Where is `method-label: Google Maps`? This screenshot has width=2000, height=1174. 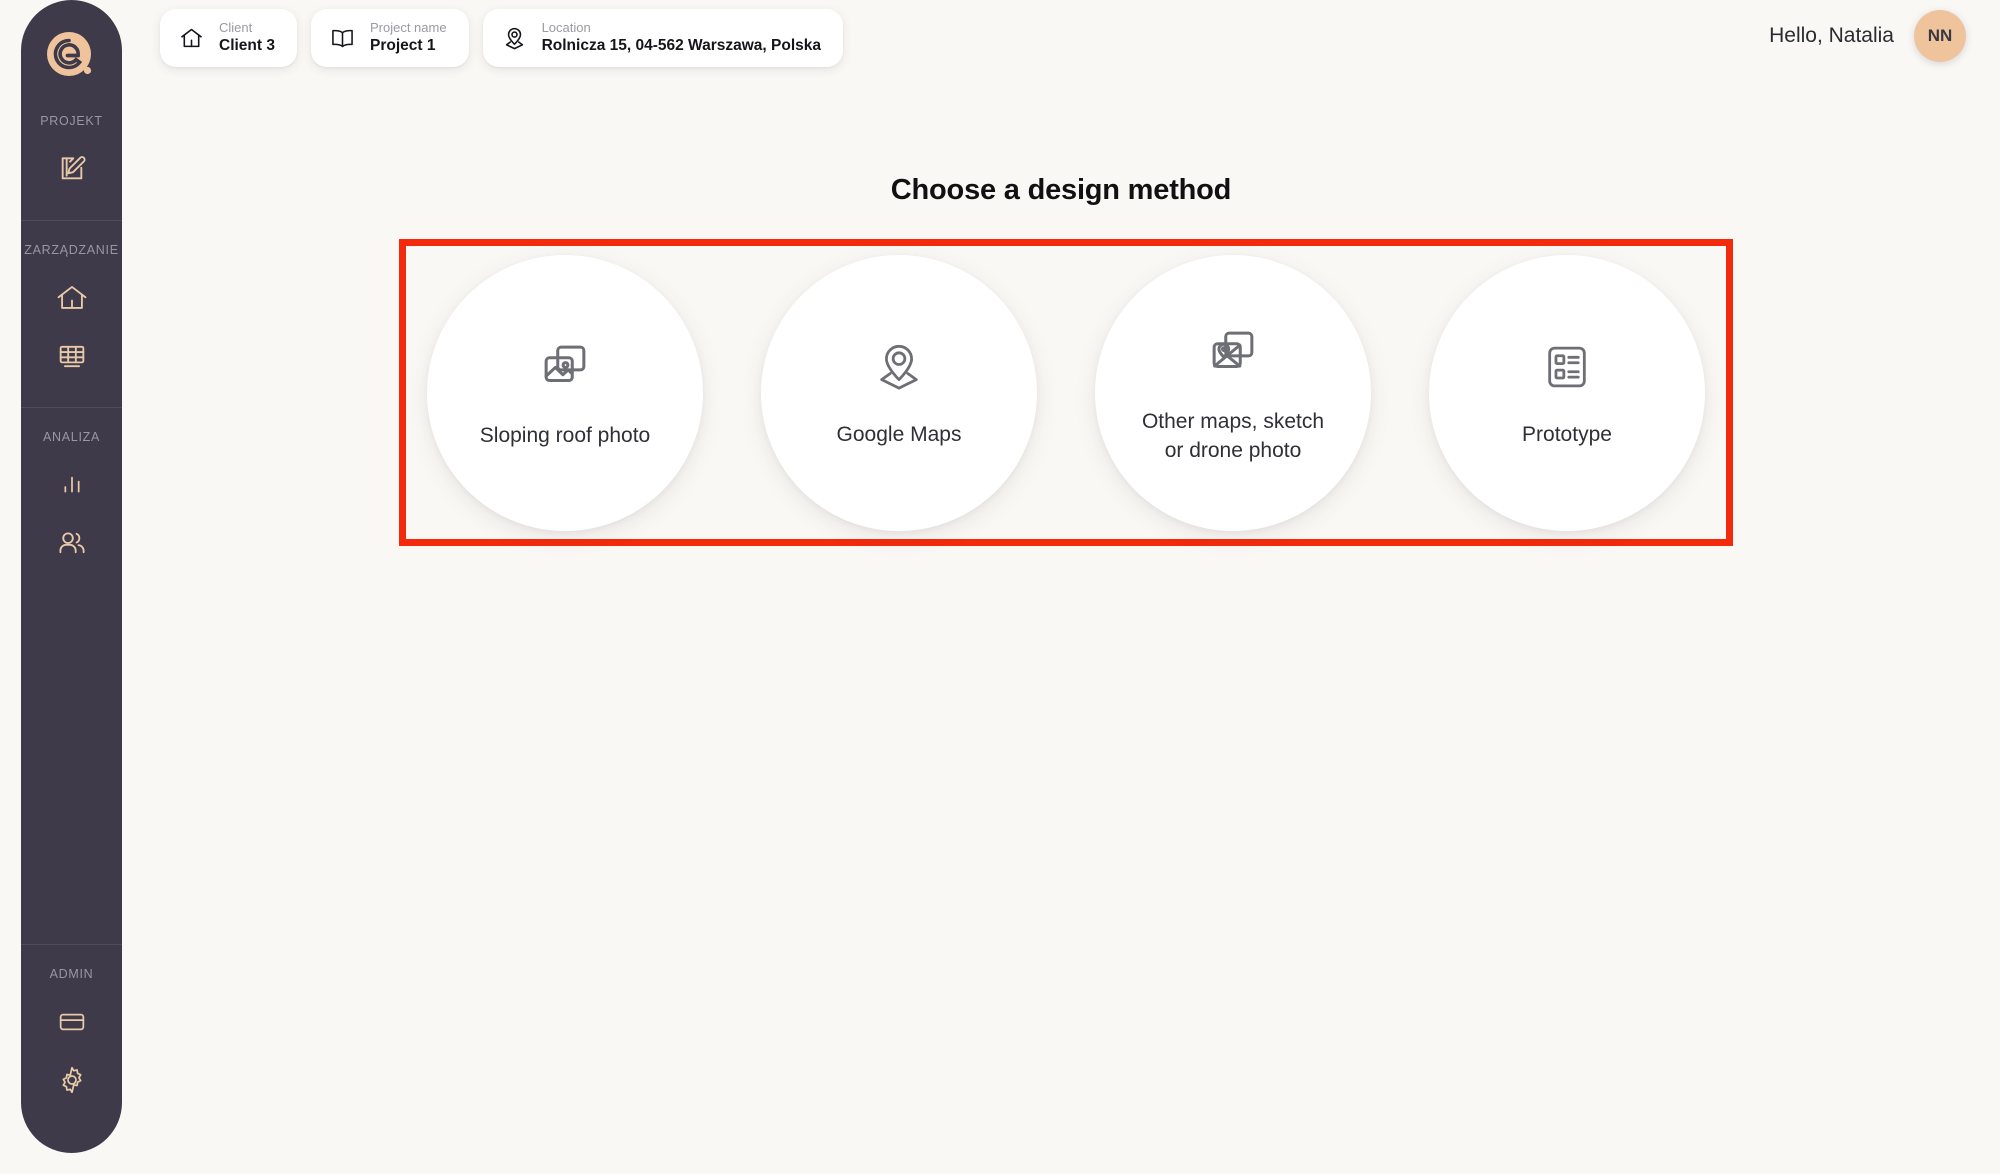 method-label: Google Maps is located at coordinates (899, 435).